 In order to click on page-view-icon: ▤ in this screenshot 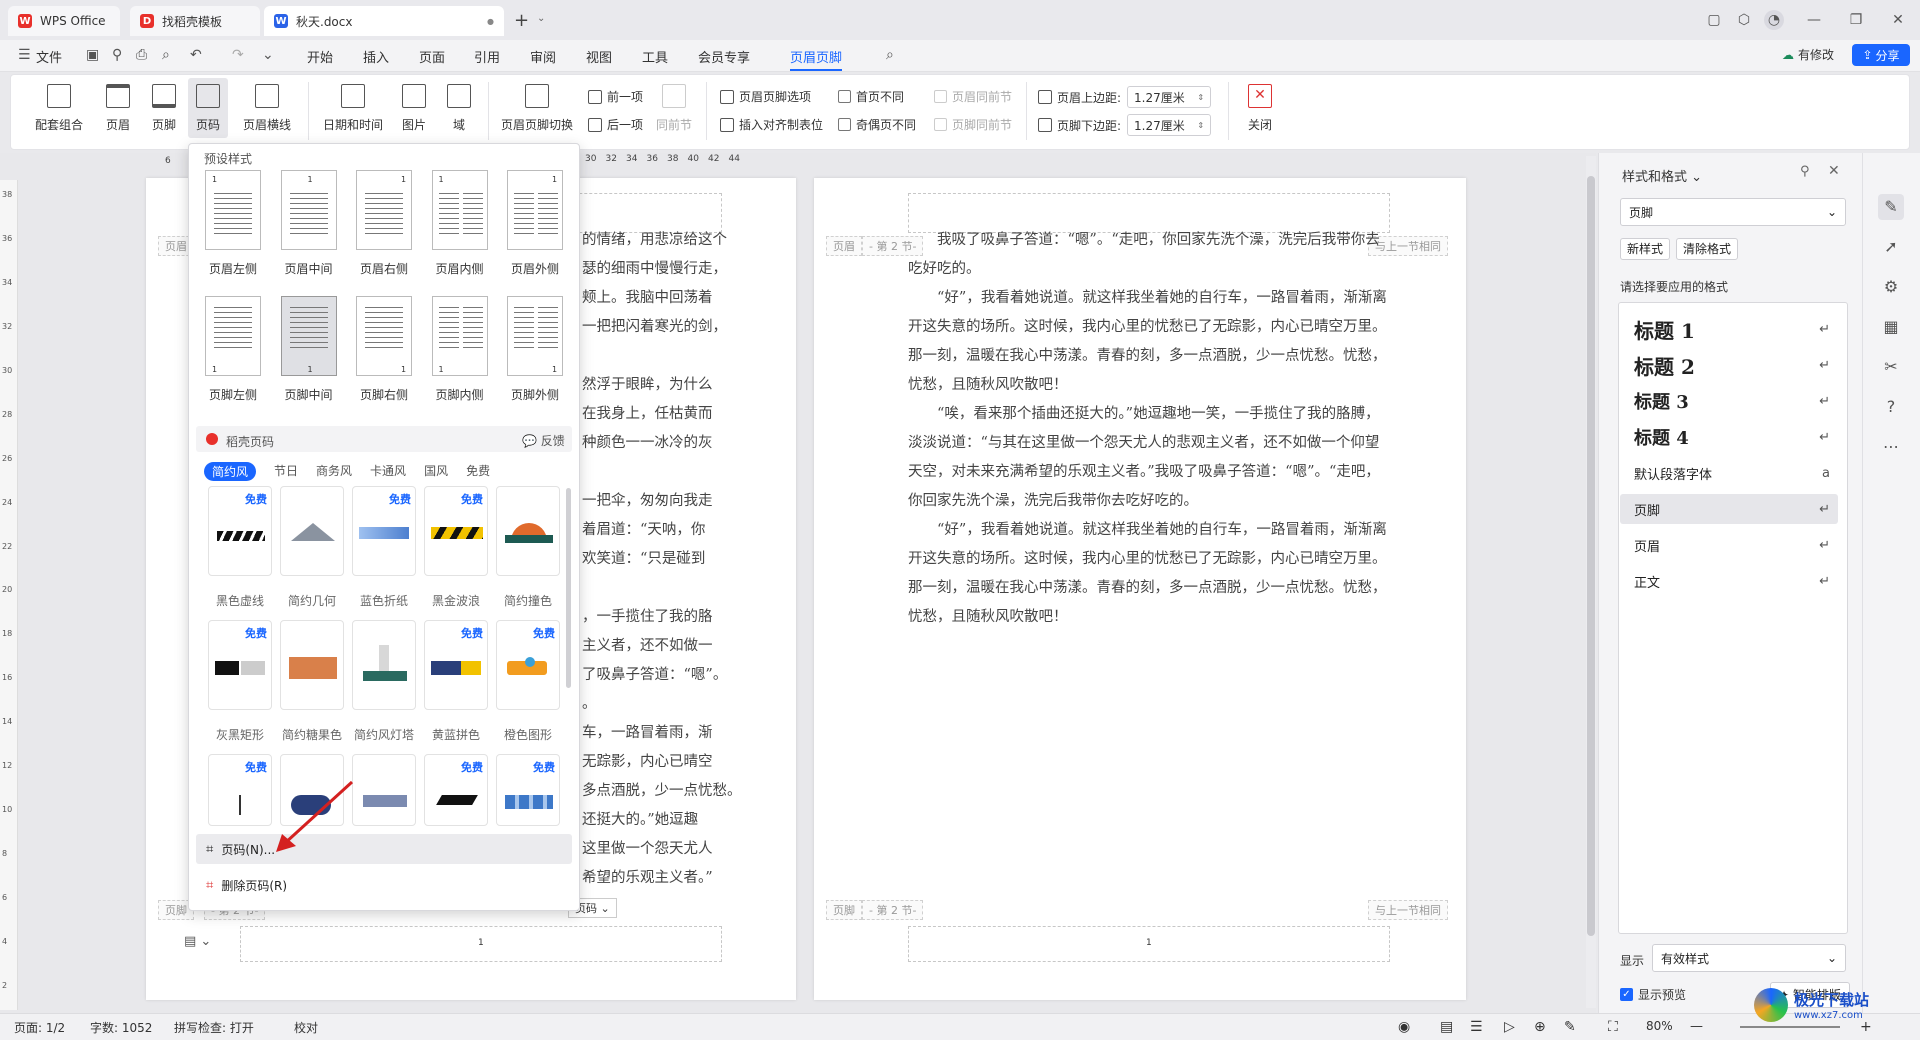, I will do `click(1446, 1027)`.